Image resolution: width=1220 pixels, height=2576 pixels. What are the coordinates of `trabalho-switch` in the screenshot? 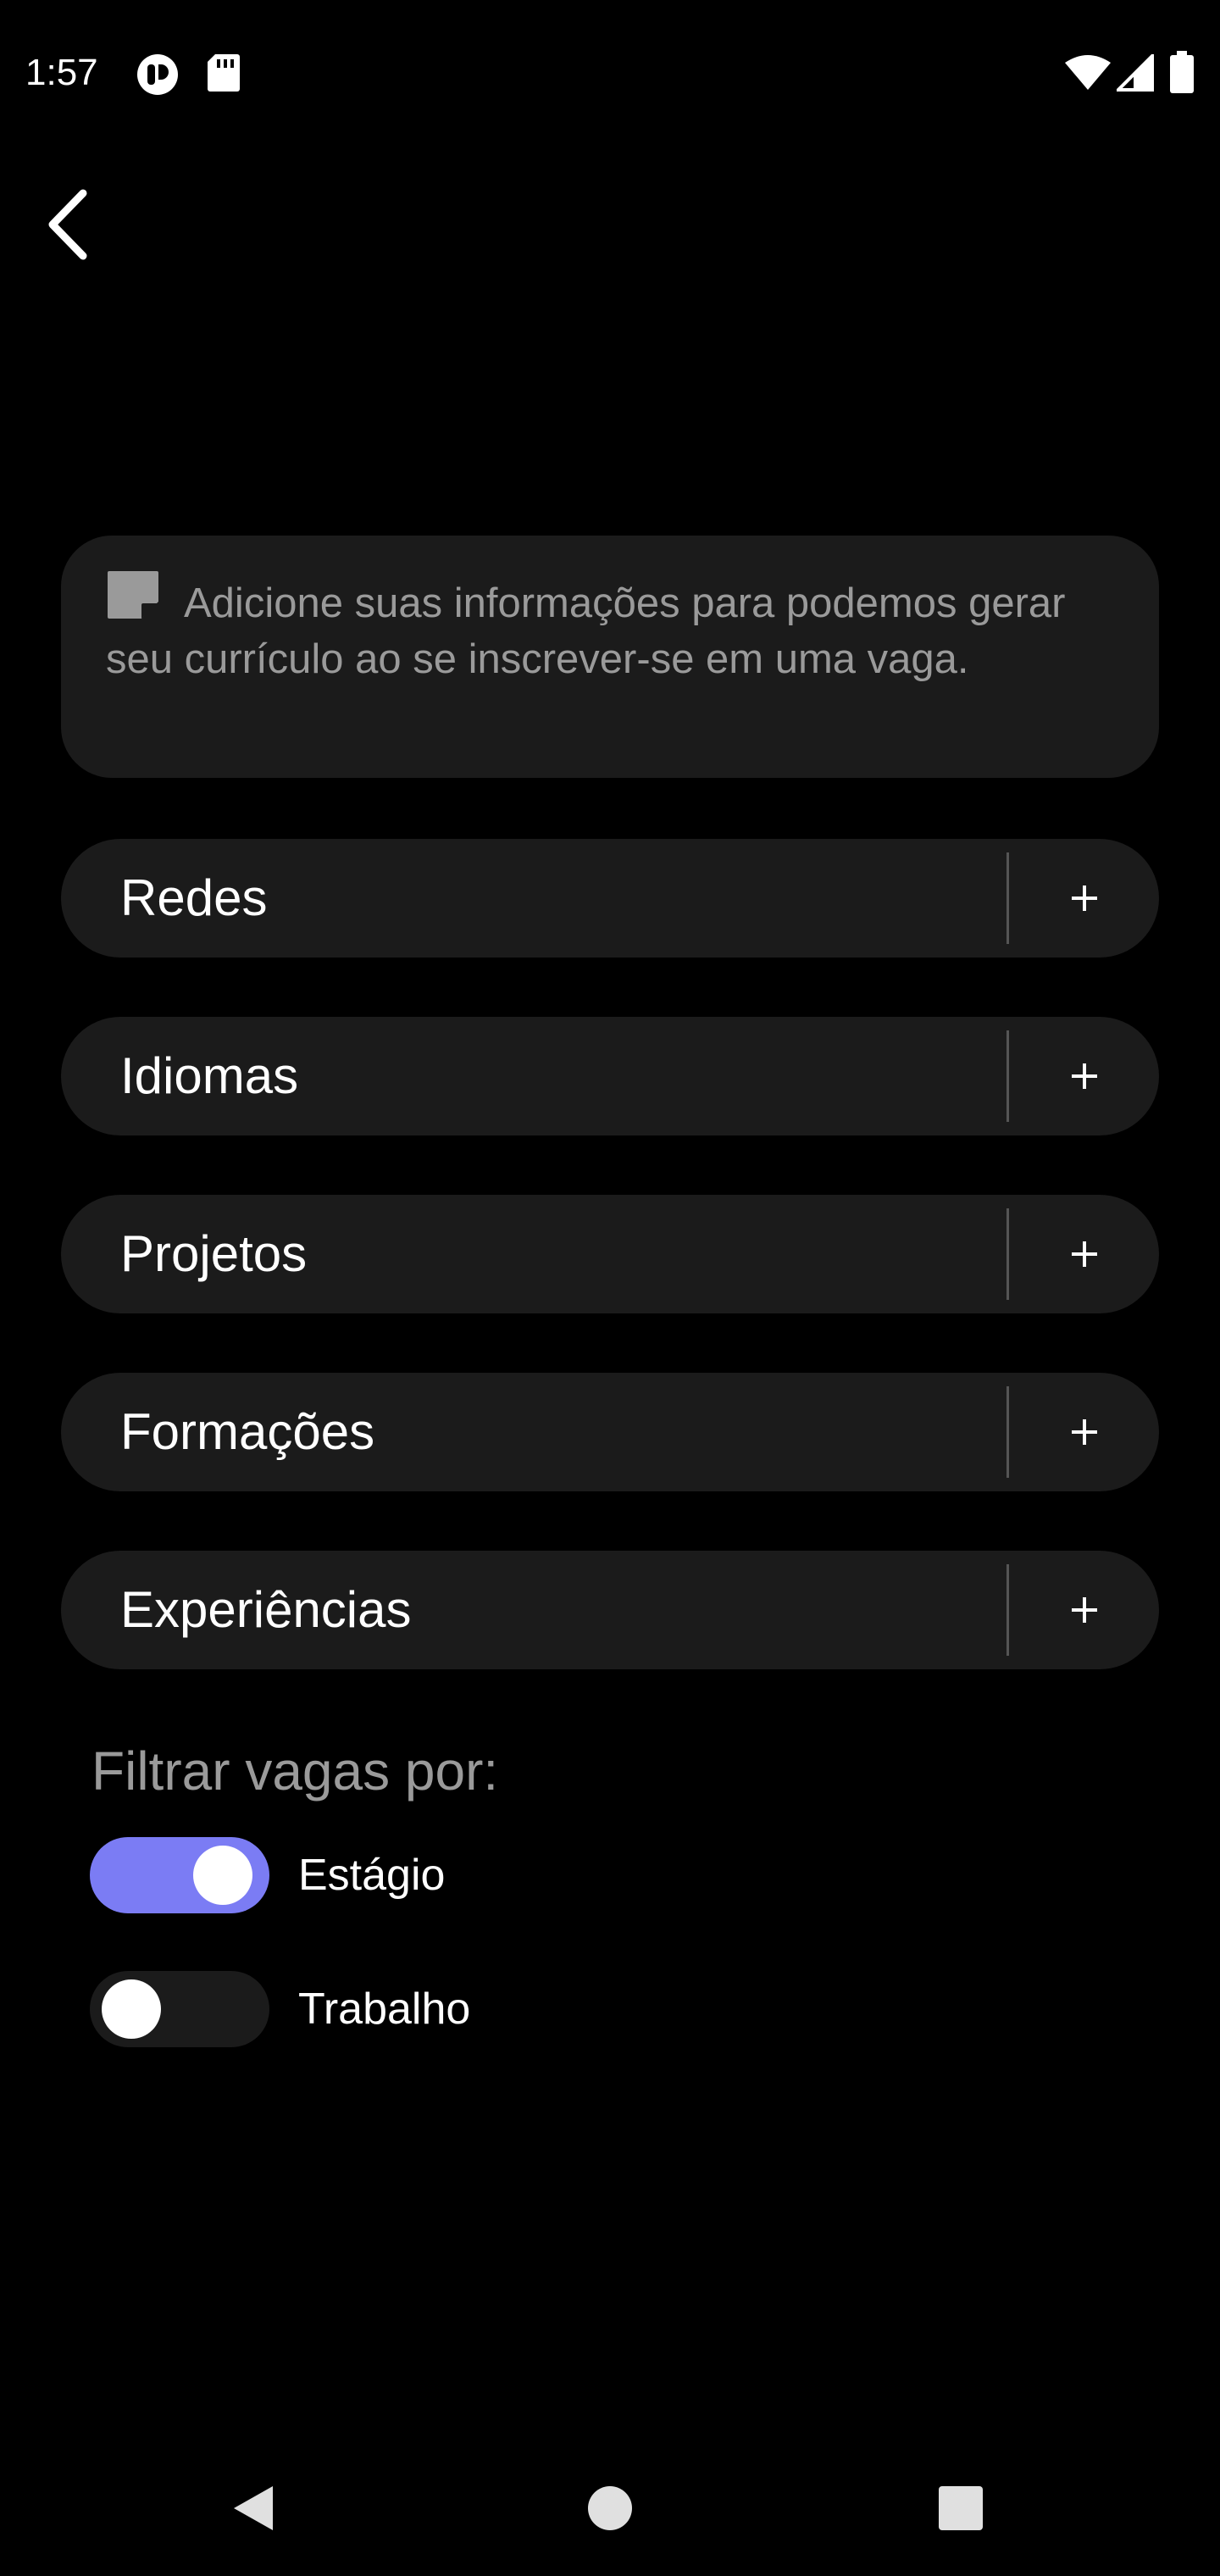 It's located at (179, 2009).